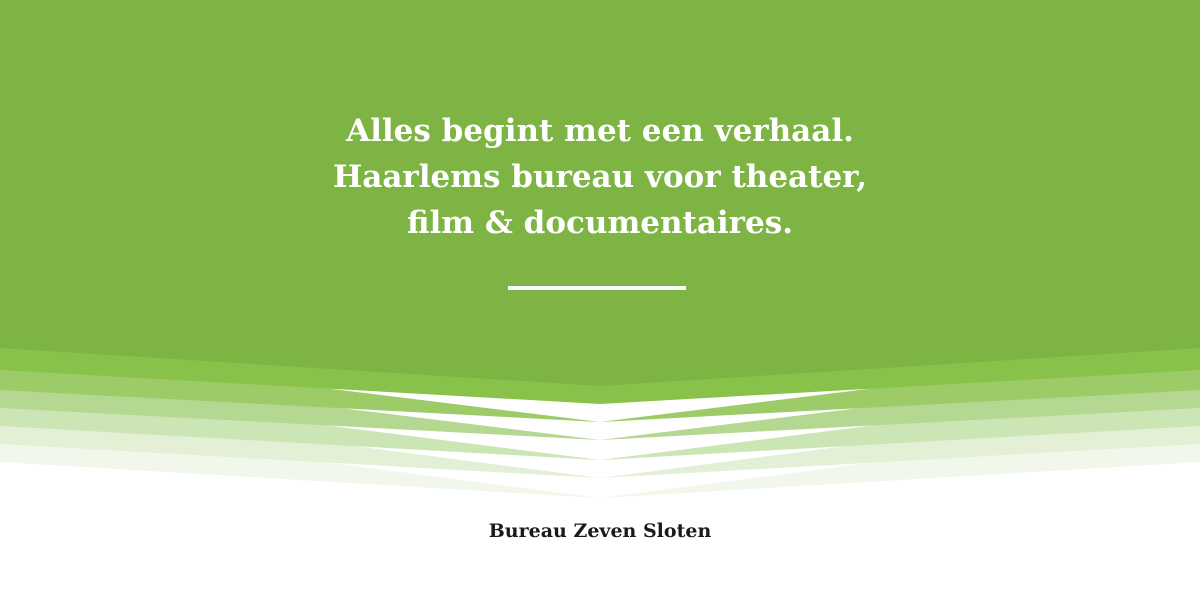 The height and width of the screenshot is (600, 1200). I want to click on tagline-line-3: film & documentaires., so click(599, 223).